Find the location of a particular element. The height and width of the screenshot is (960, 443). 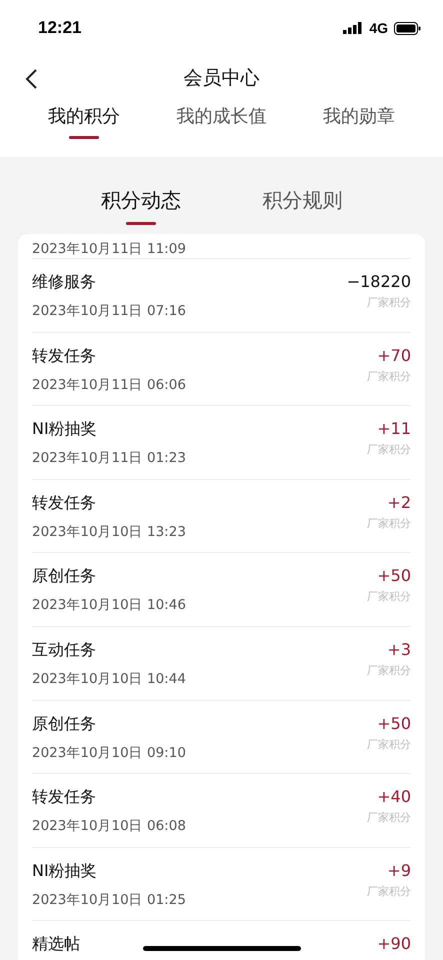

record-amount: −18220 is located at coordinates (378, 281).